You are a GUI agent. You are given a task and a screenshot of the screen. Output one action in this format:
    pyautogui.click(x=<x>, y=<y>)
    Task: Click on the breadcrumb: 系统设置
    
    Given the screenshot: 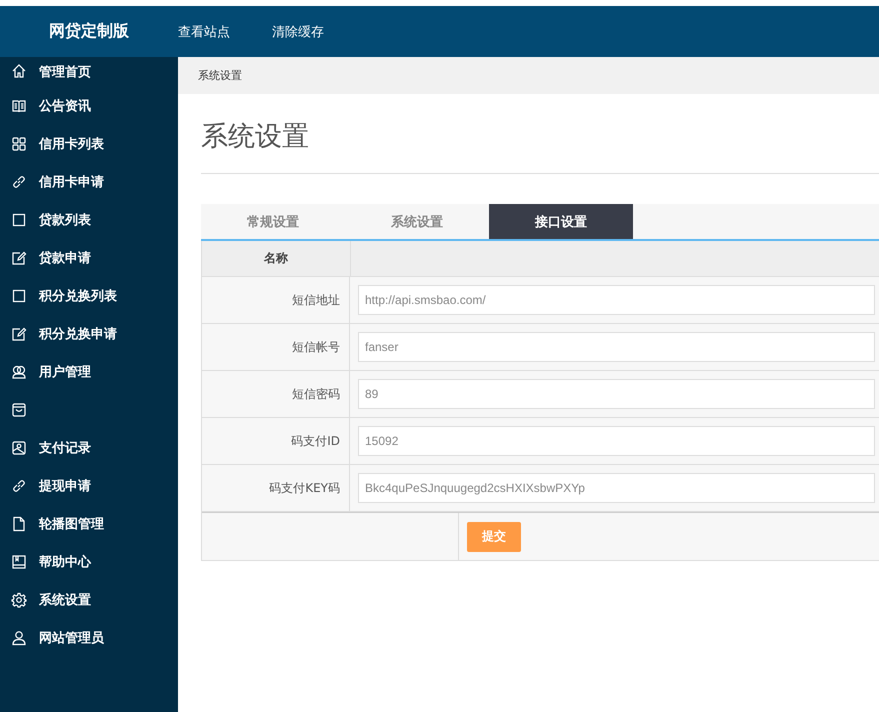 What is the action you would take?
    pyautogui.click(x=220, y=75)
    